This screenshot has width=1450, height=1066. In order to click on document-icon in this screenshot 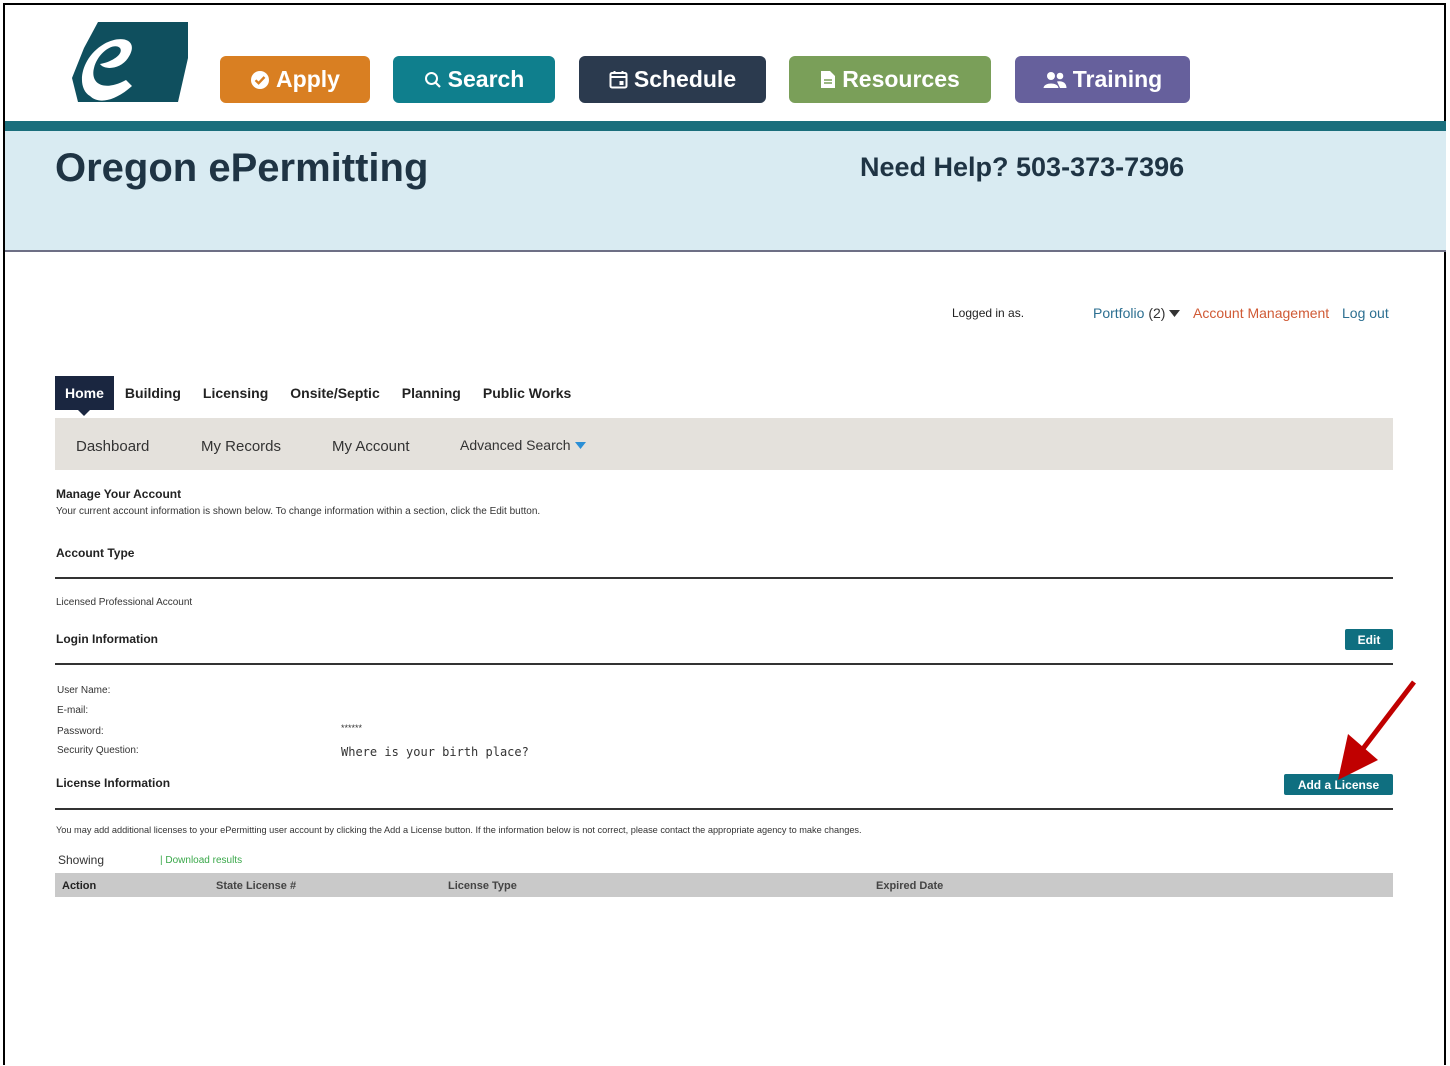, I will do `click(828, 79)`.